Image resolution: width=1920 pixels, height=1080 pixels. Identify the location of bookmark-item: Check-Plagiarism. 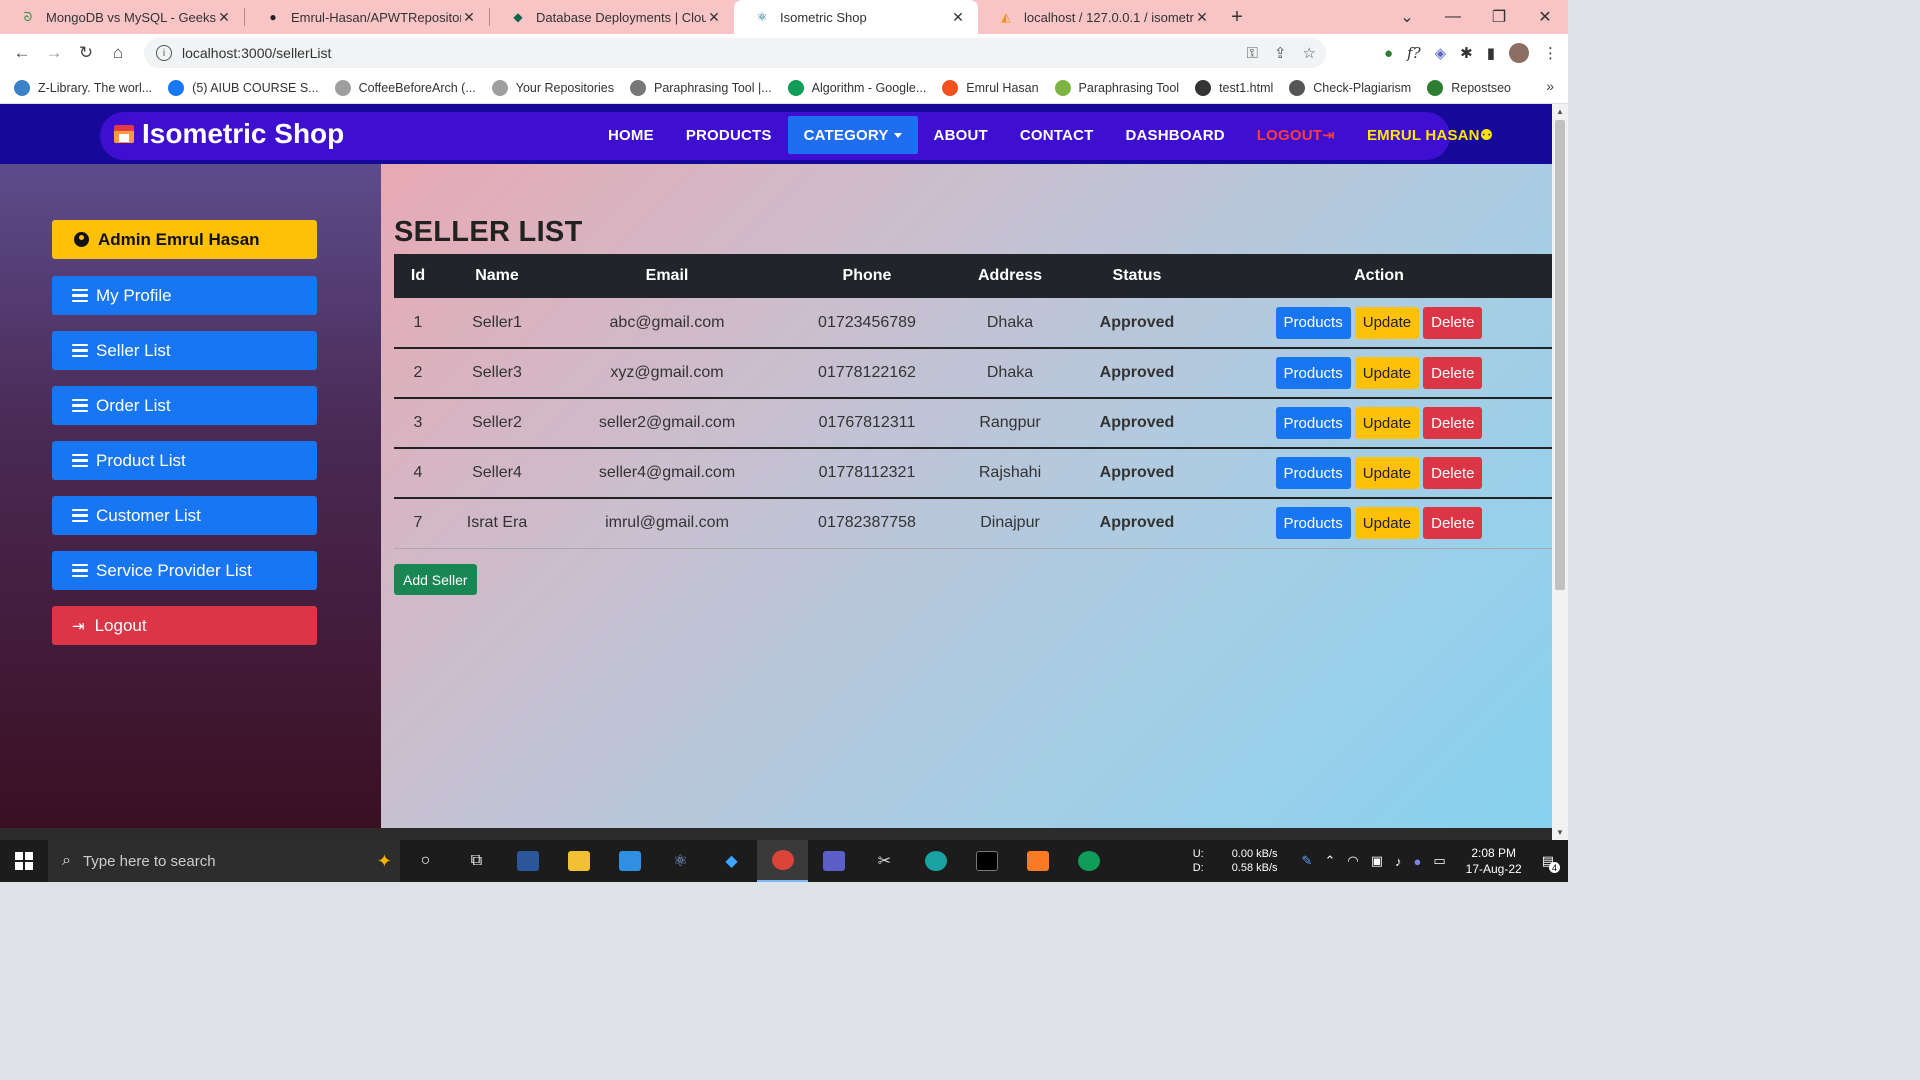
(1350, 87).